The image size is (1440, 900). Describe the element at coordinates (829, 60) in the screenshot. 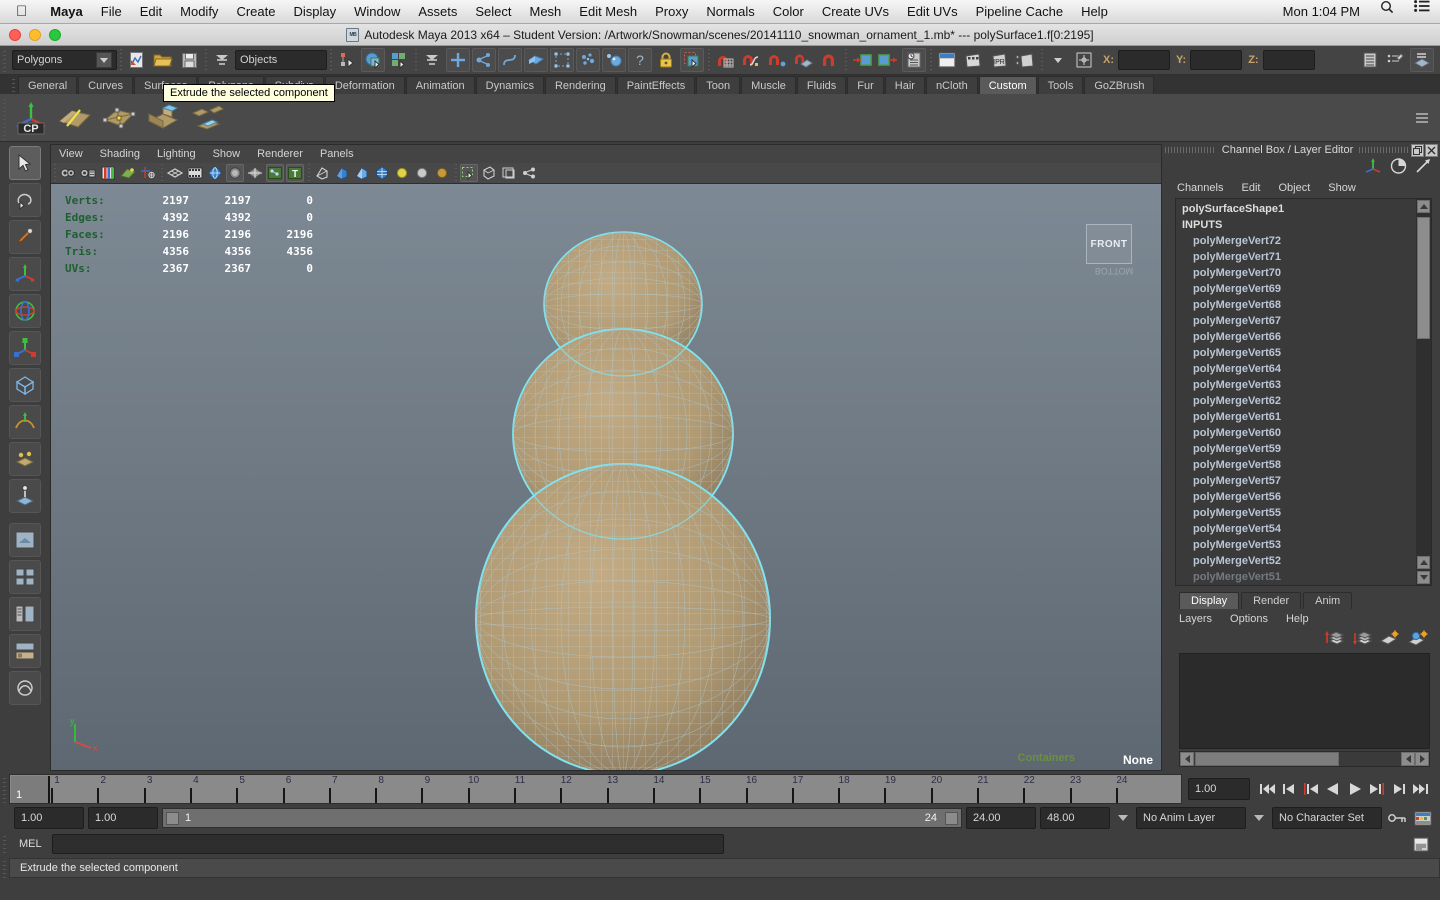

I see `snap-to-view-plane-icon` at that location.